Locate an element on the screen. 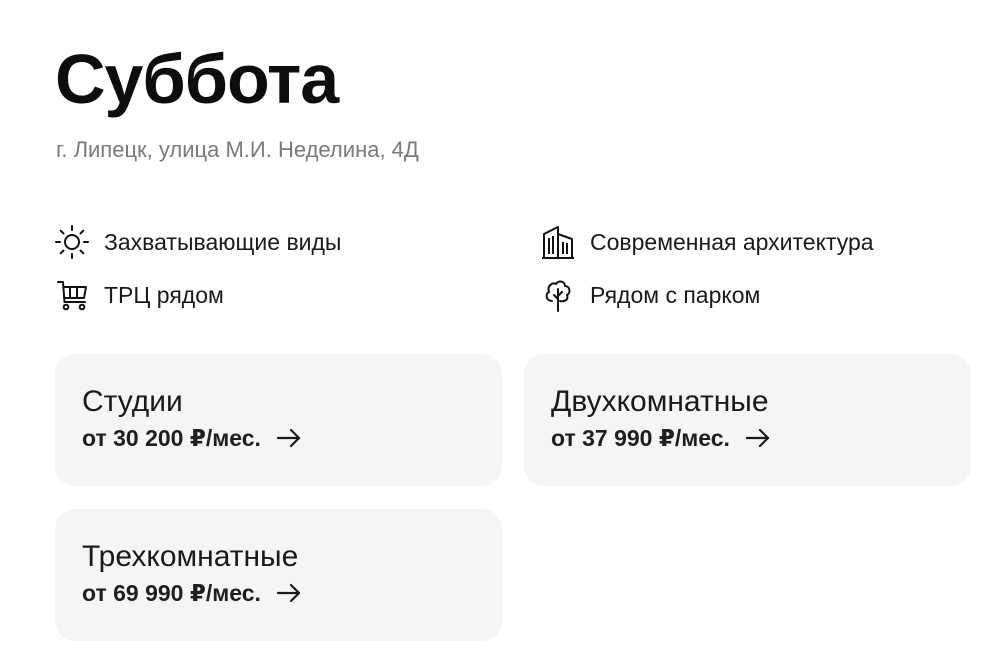  feature-architecture: Современная архитектура is located at coordinates (706, 242).